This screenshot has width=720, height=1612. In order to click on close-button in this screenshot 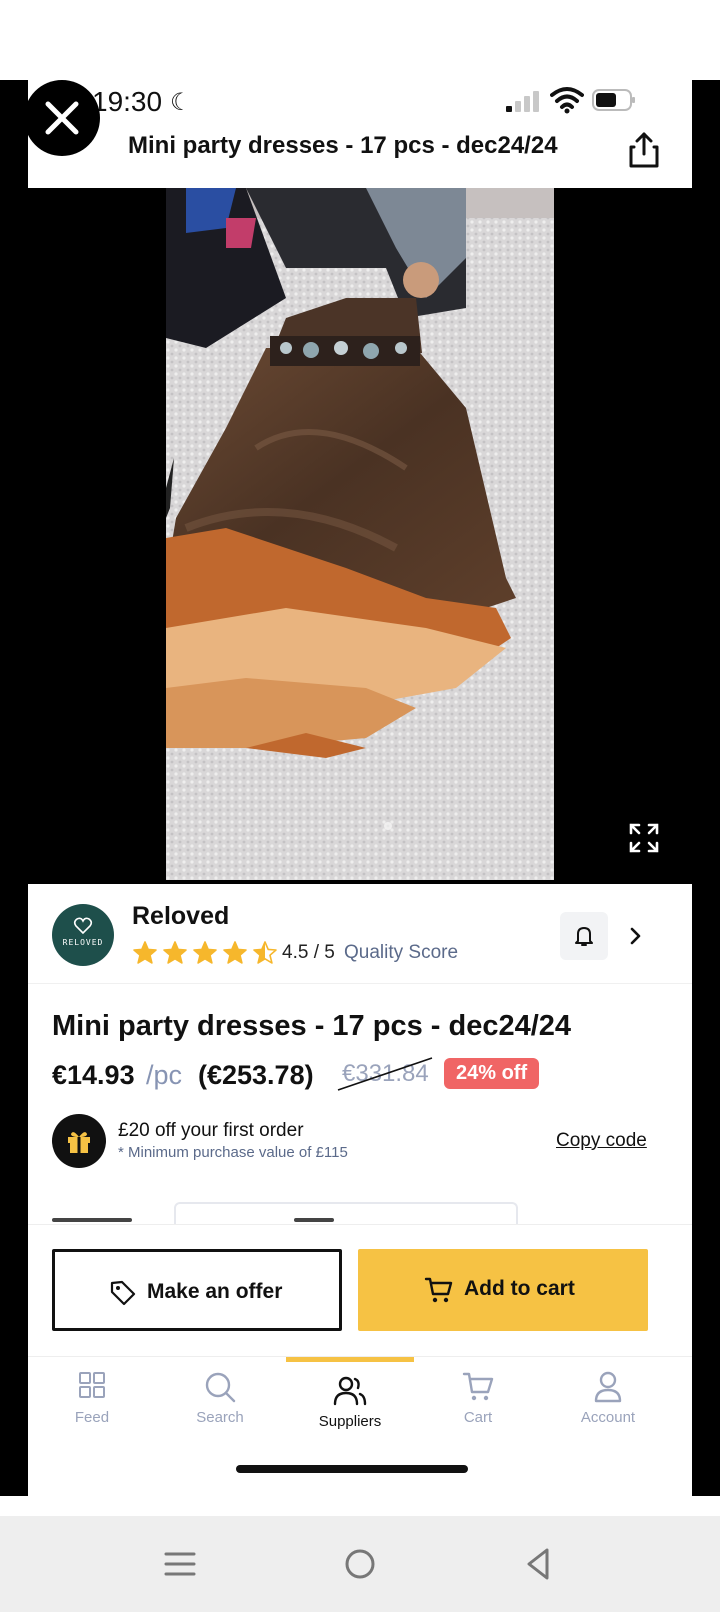, I will do `click(62, 118)`.